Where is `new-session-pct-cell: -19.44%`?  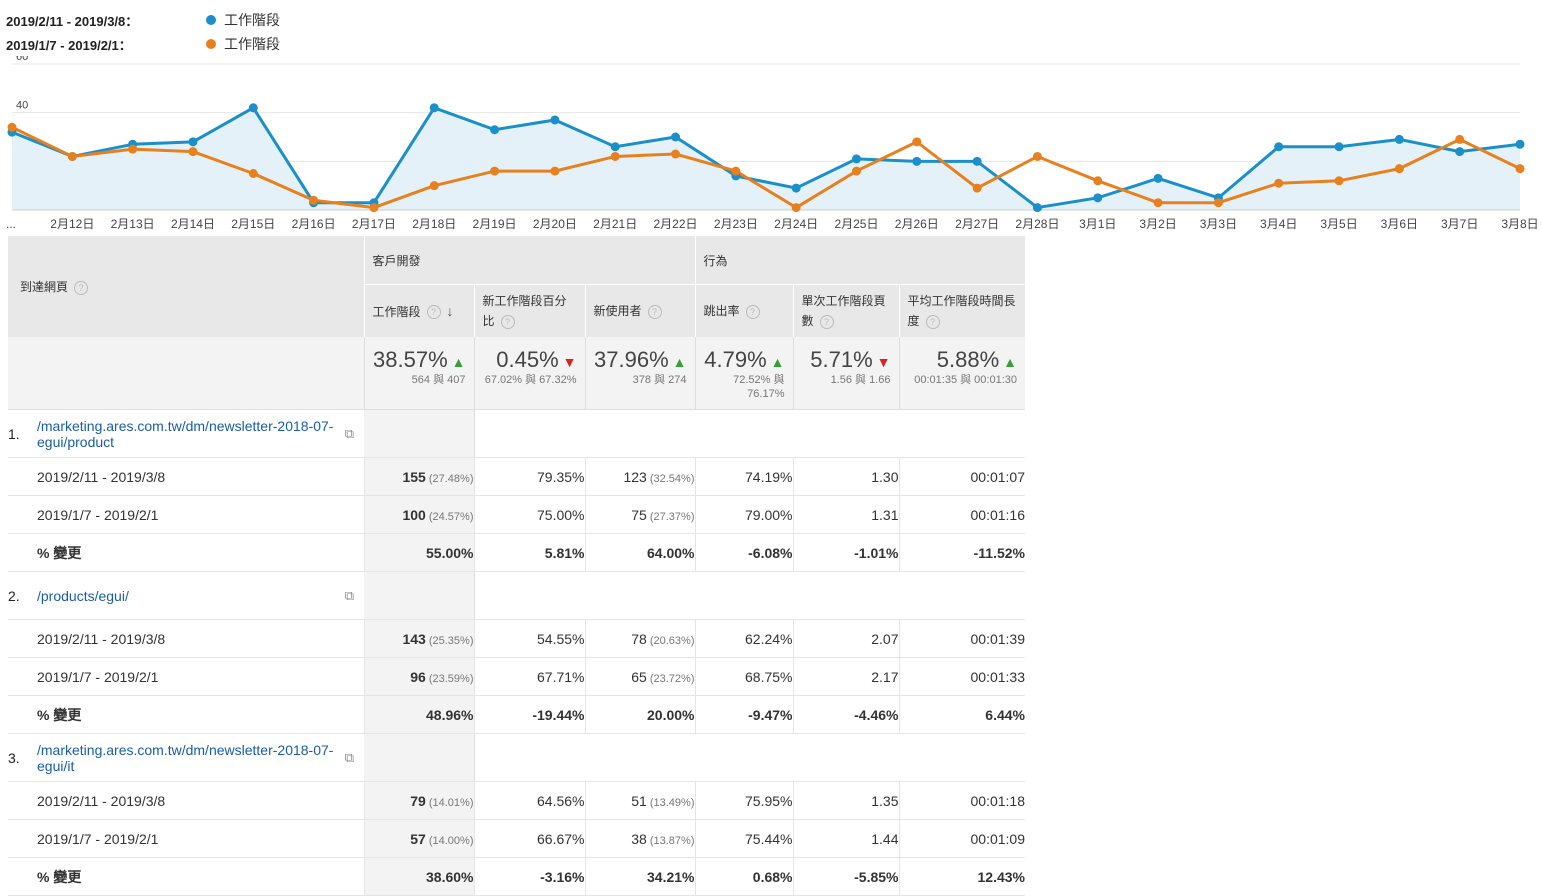 new-session-pct-cell: -19.44% is located at coordinates (529, 714).